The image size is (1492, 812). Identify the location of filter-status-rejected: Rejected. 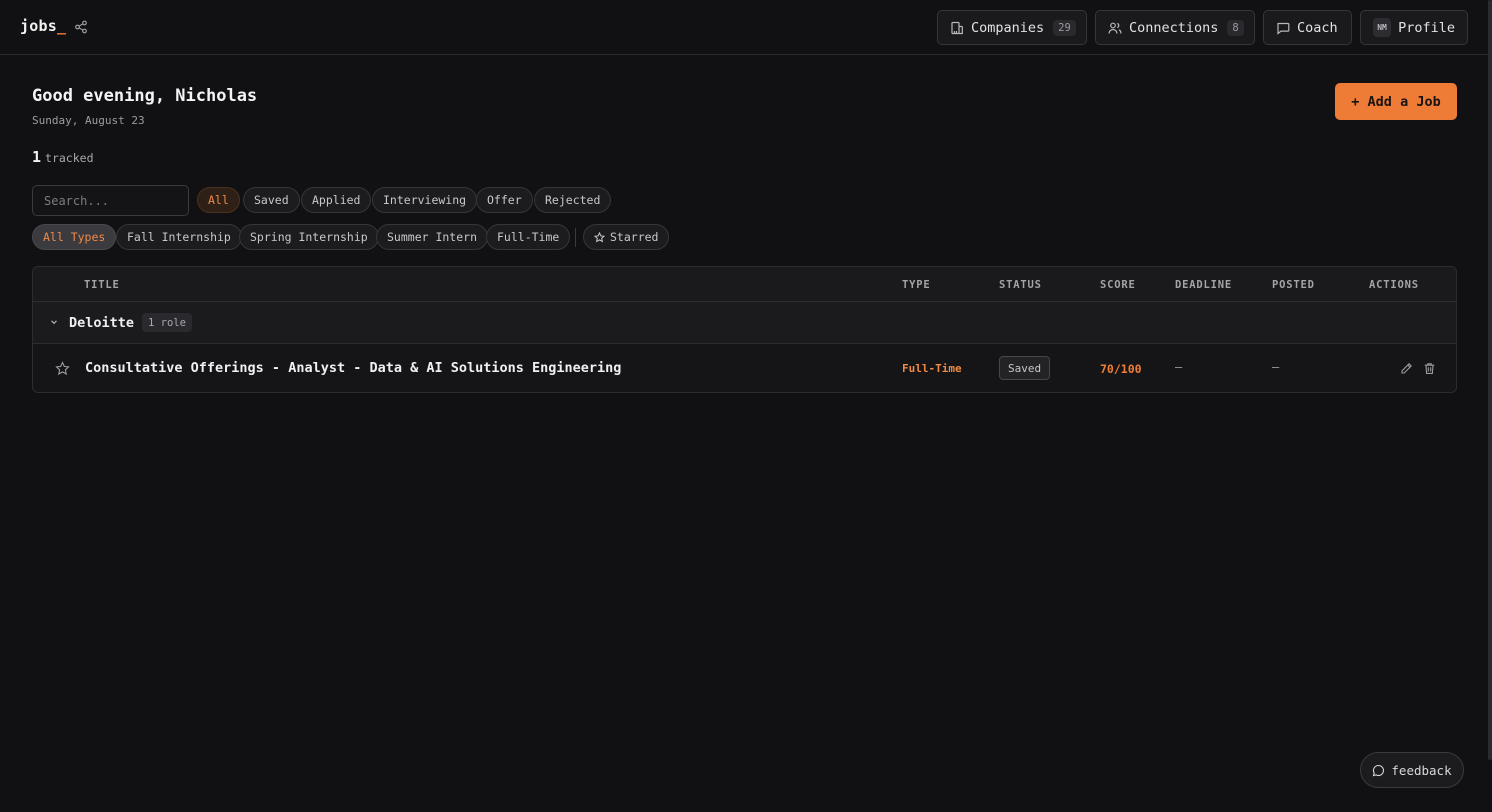
(573, 200).